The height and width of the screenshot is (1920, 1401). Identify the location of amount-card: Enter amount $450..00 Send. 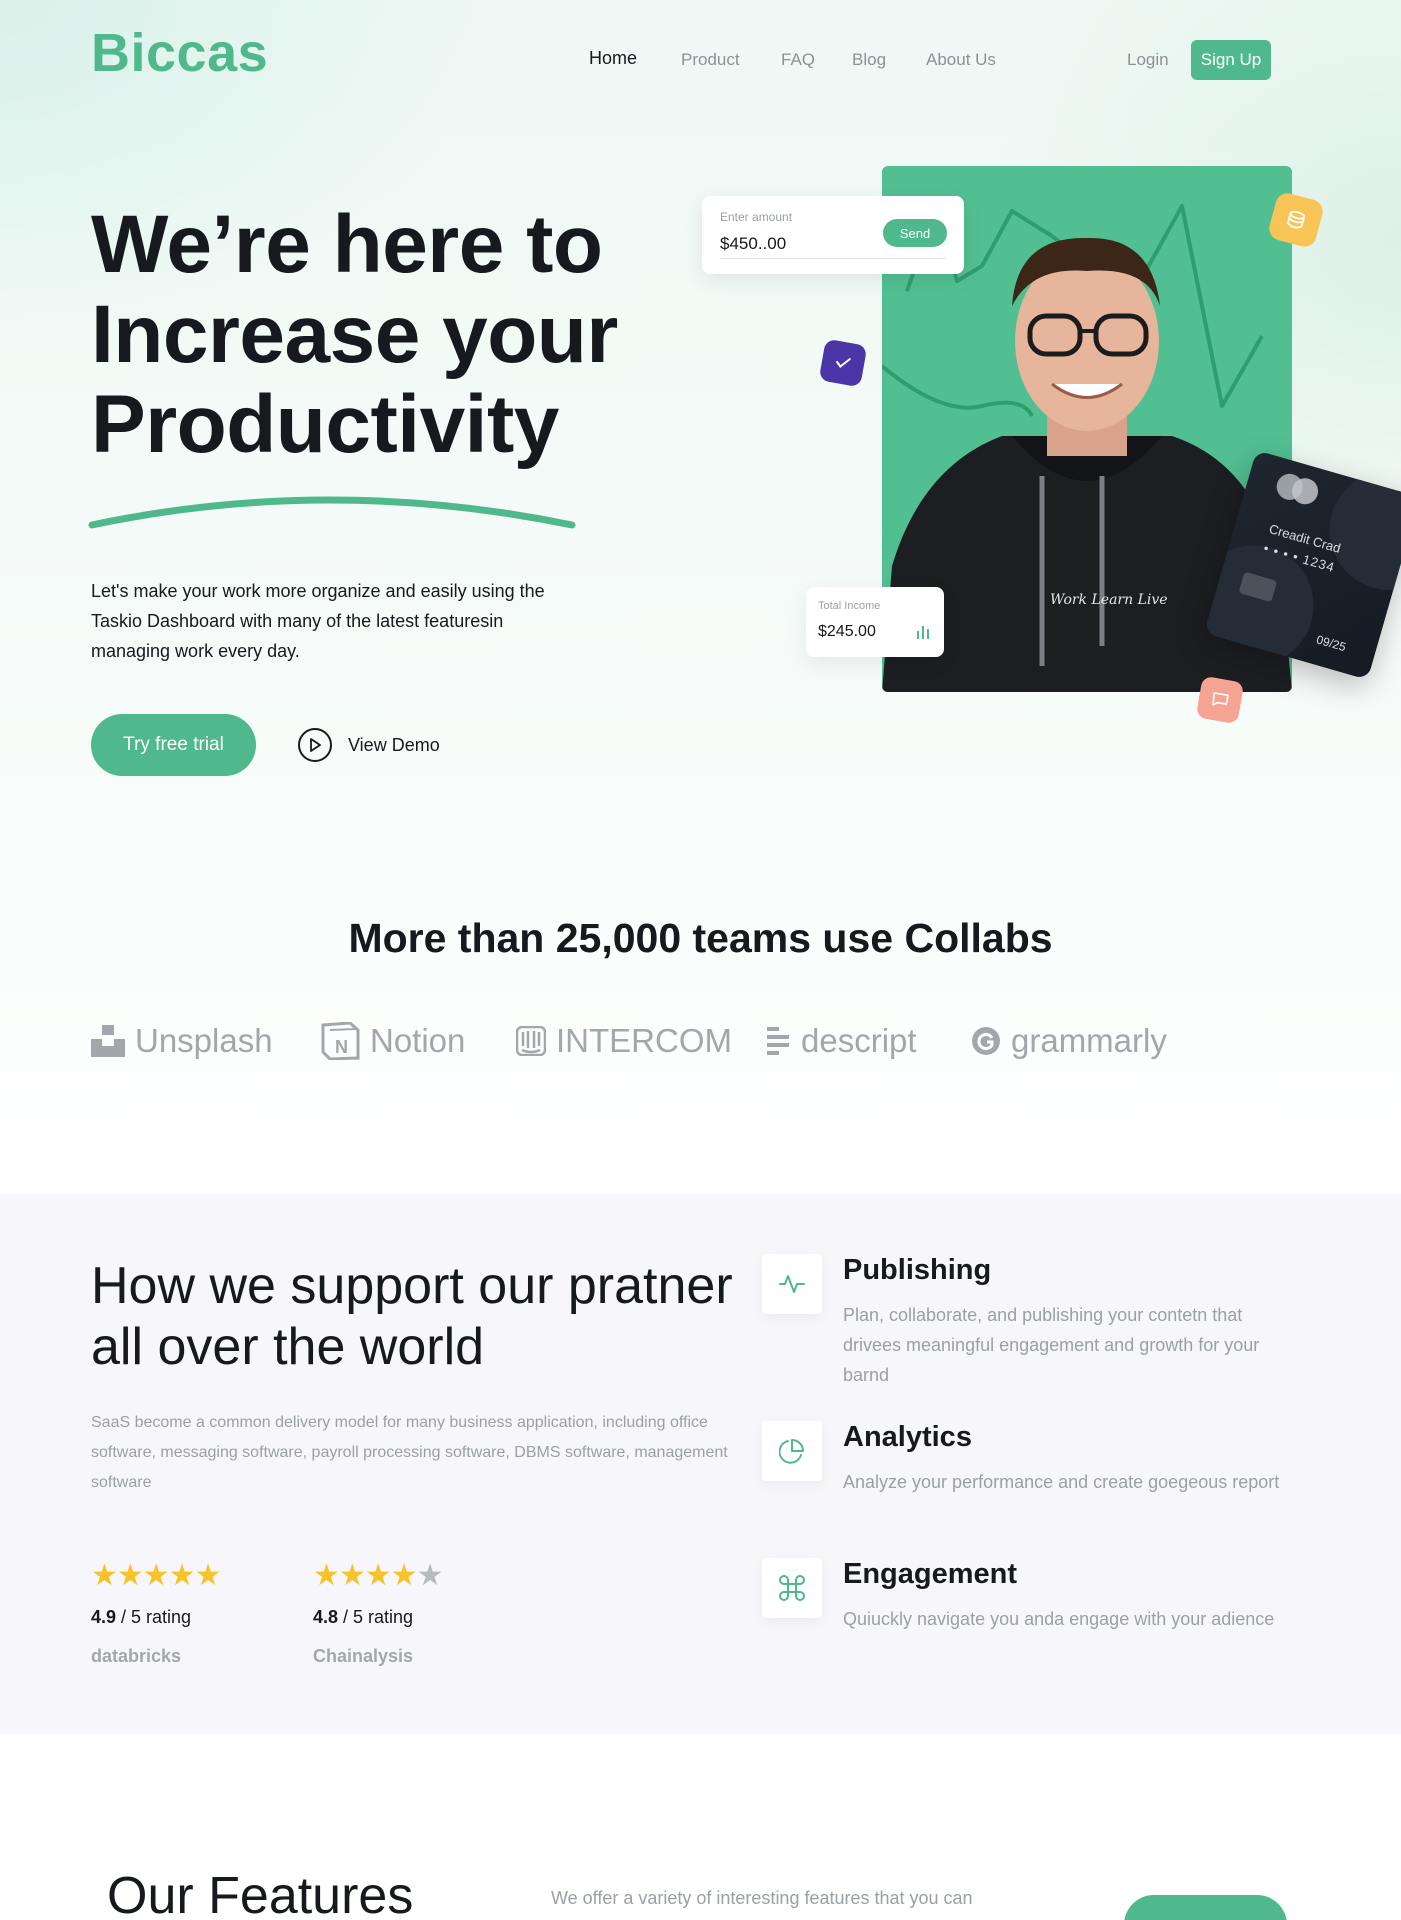
(833, 235).